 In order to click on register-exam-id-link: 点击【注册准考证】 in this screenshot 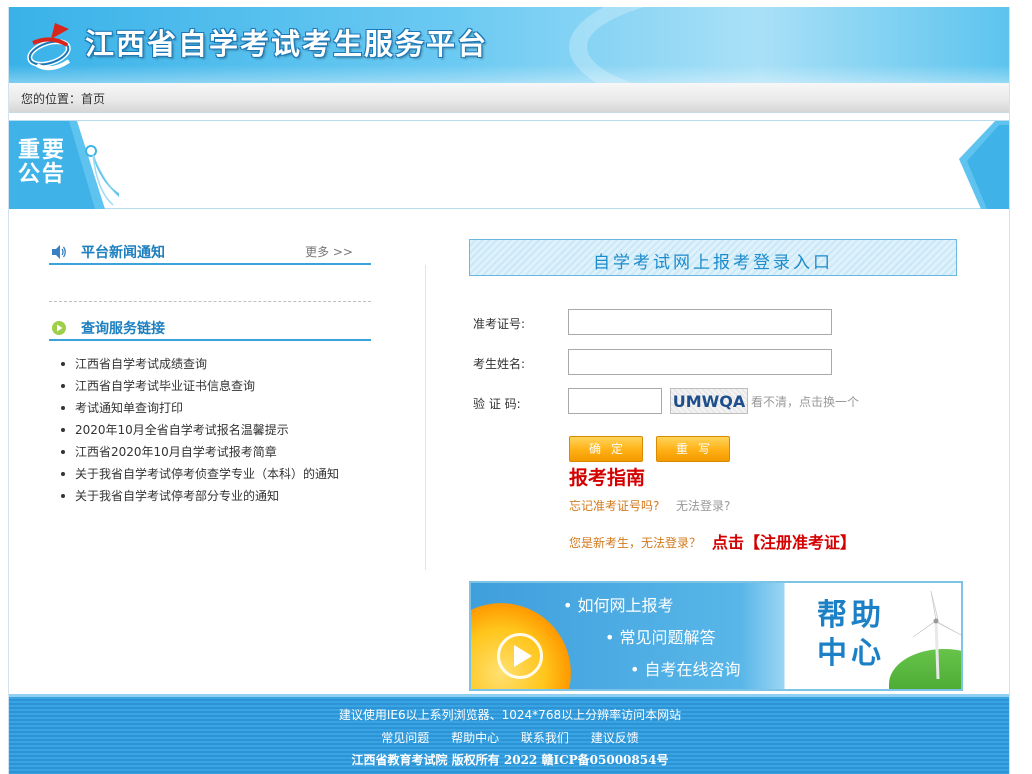, I will do `click(784, 541)`.